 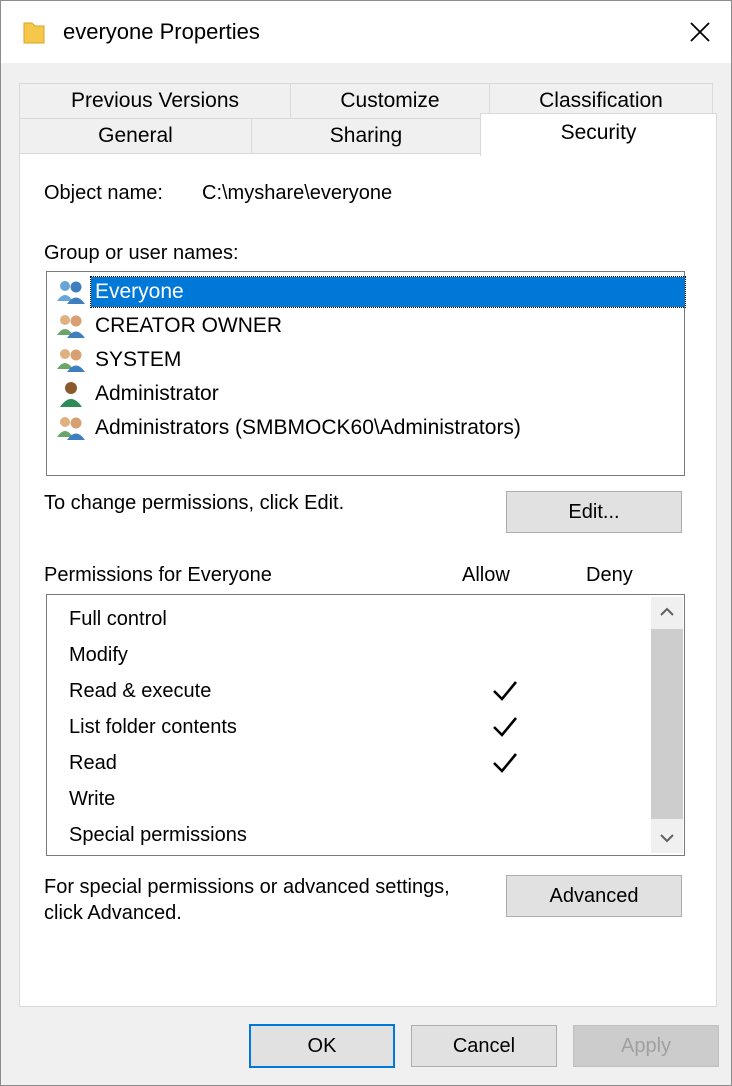 I want to click on tab-sharing: Sharing, so click(x=366, y=136).